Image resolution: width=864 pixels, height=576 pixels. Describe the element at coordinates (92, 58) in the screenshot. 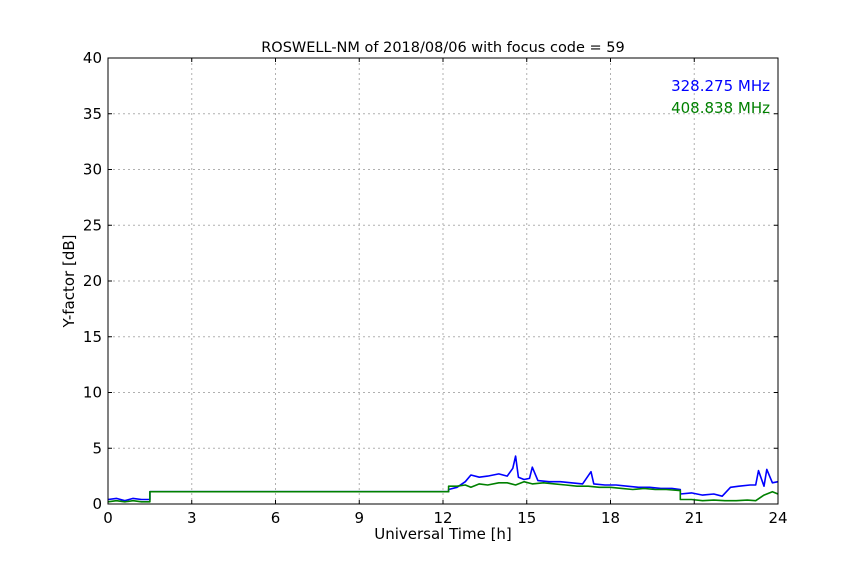

I see `y-tick-label: 40` at that location.